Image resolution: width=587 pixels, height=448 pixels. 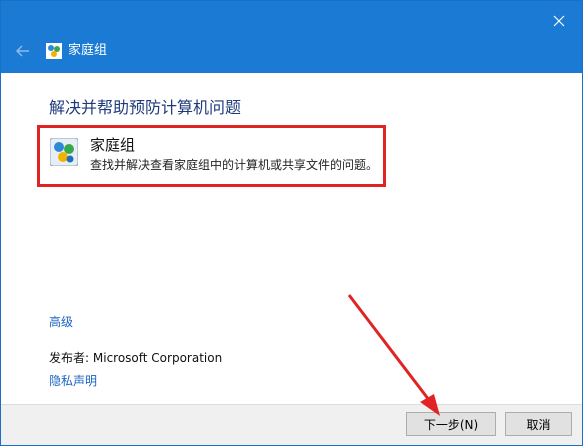 What do you see at coordinates (291, 424) in the screenshot?
I see `footer-bar: 下一步(N) 取消` at bounding box center [291, 424].